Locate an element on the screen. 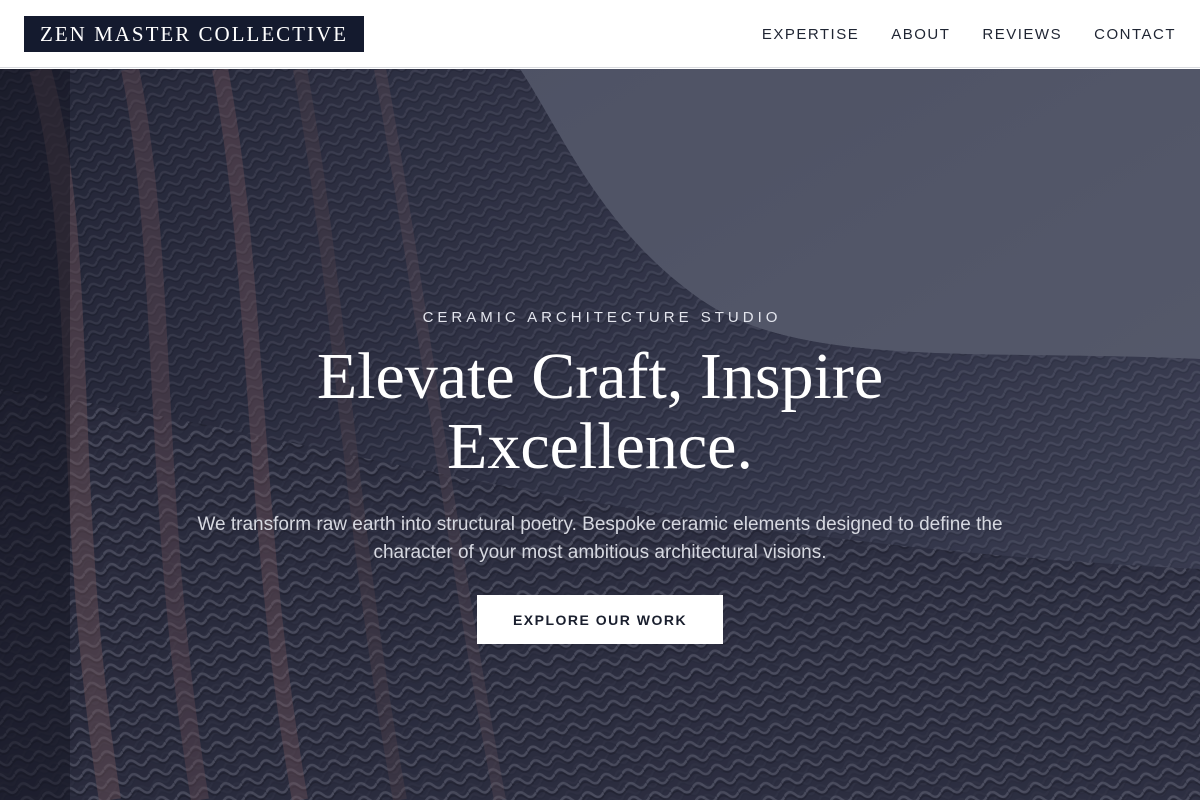 This screenshot has height=800, width=1200. nav-link-expertise: EXPERTISE is located at coordinates (810, 34).